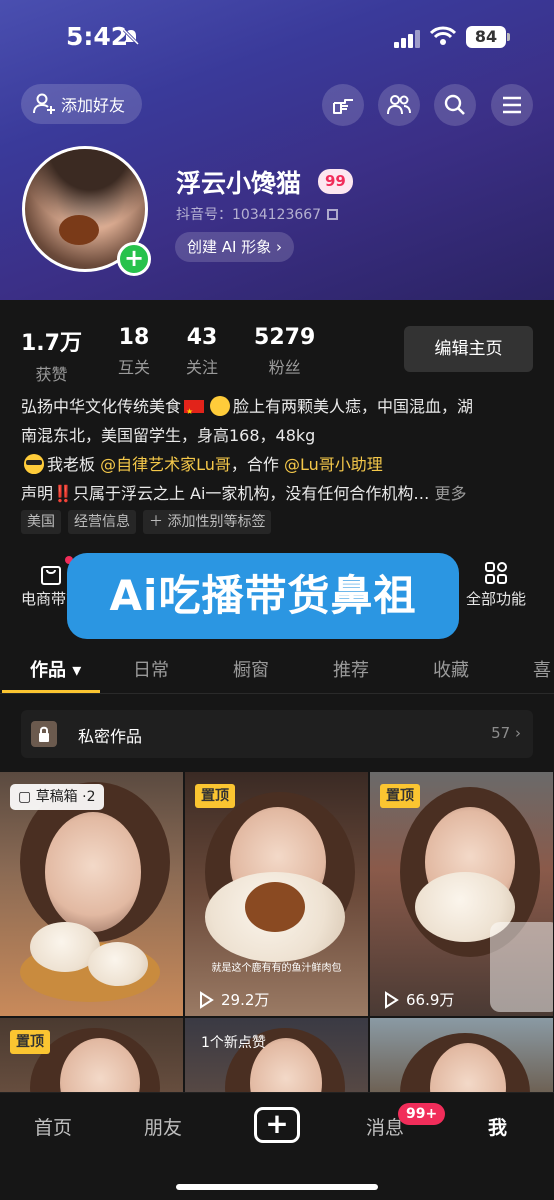  Describe the element at coordinates (34, 464) in the screenshot. I see `sunglasses-emoji-icon` at that location.